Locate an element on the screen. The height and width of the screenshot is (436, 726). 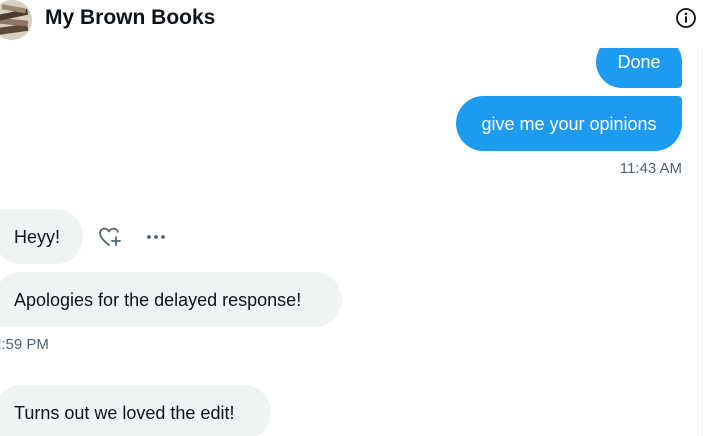
book-stack-avatar-icon is located at coordinates (16, 20).